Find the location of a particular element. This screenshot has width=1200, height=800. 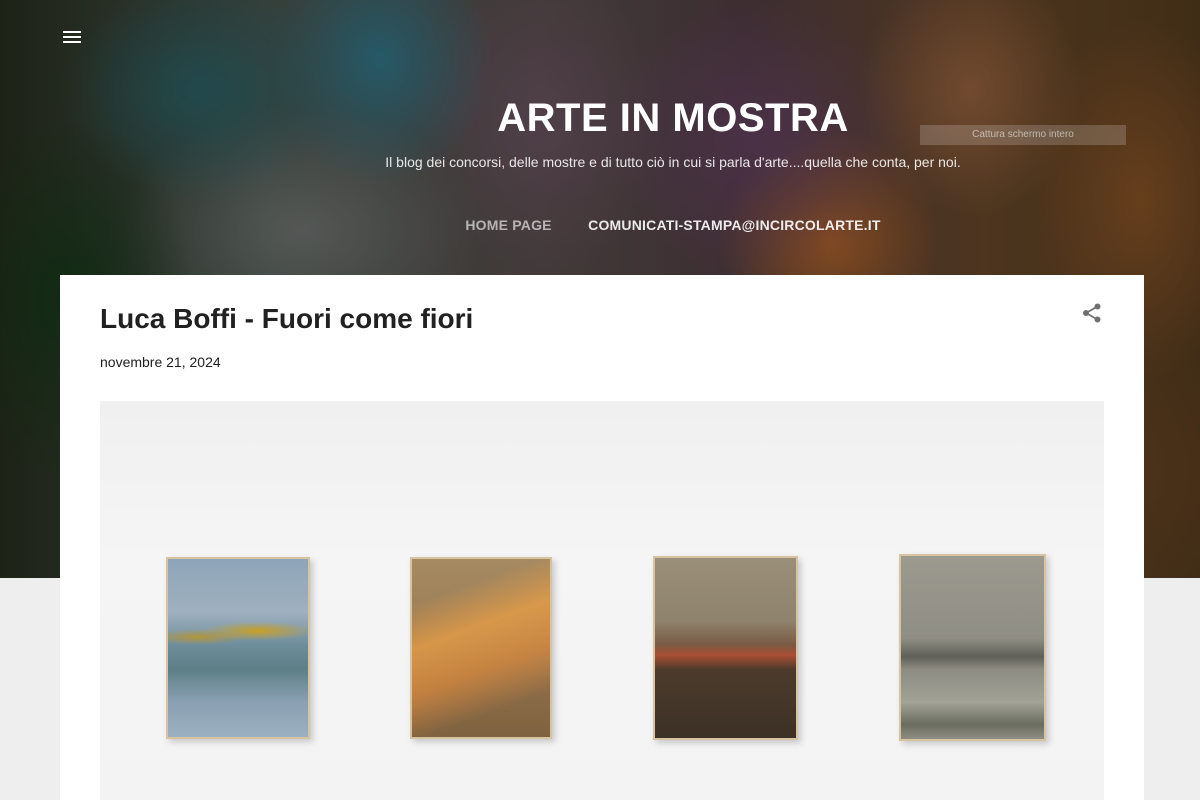

post-date: novembre 21, 2024 is located at coordinates (160, 362).